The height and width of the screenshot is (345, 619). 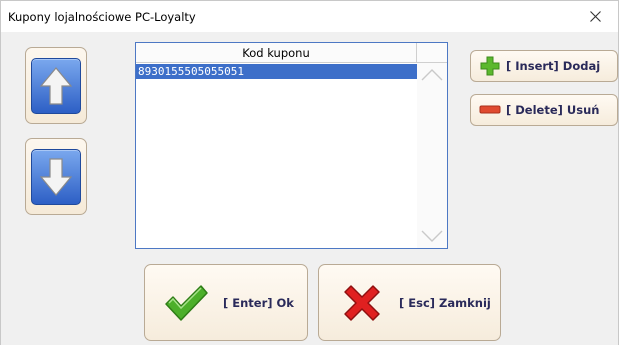 I want to click on plus-icon, so click(x=490, y=66).